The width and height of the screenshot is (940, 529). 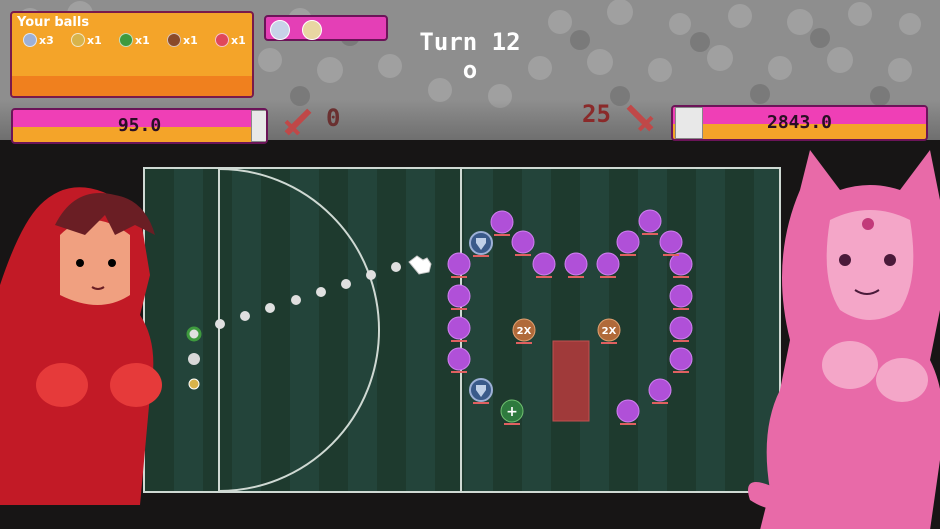 What do you see at coordinates (844, 339) in the screenshot?
I see `enemy-character-portrait` at bounding box center [844, 339].